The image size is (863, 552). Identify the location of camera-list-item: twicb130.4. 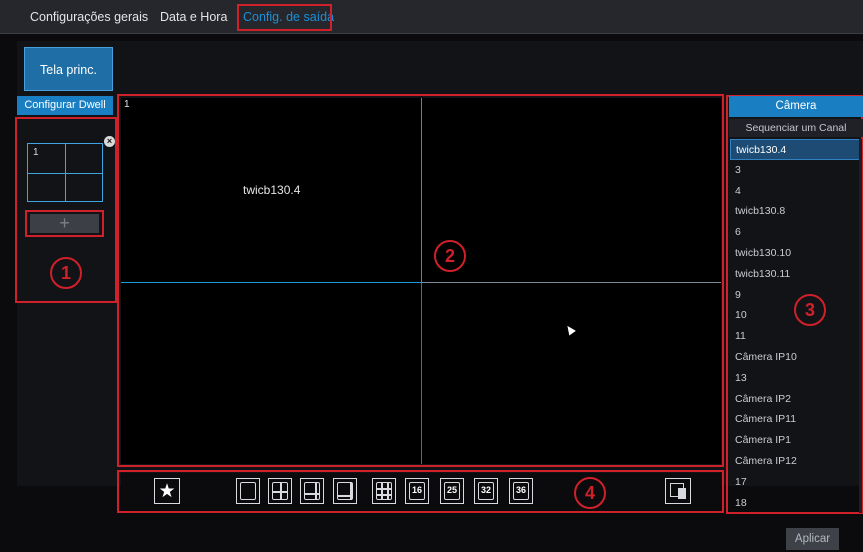
(795, 149).